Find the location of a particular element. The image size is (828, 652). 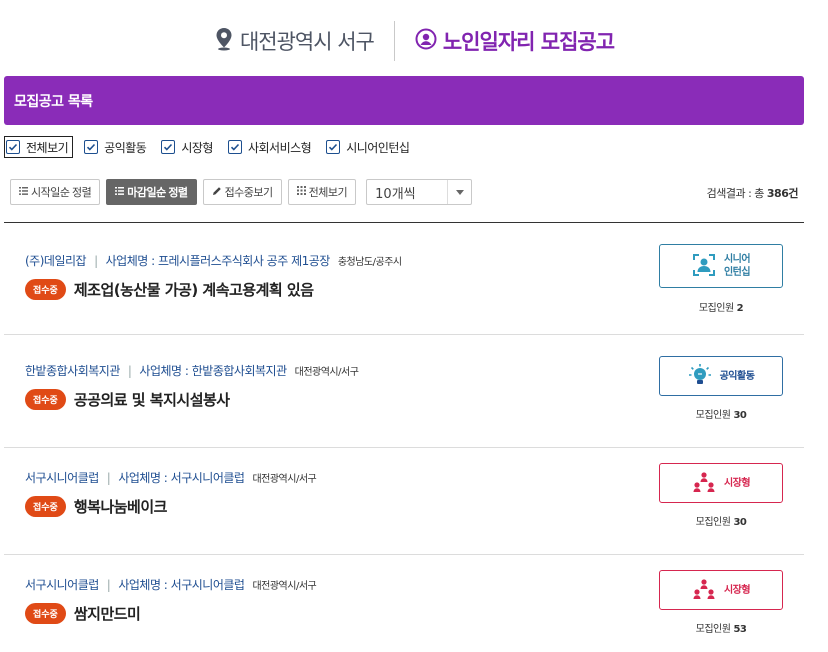

filter-label: 공익활동 is located at coordinates (125, 147).